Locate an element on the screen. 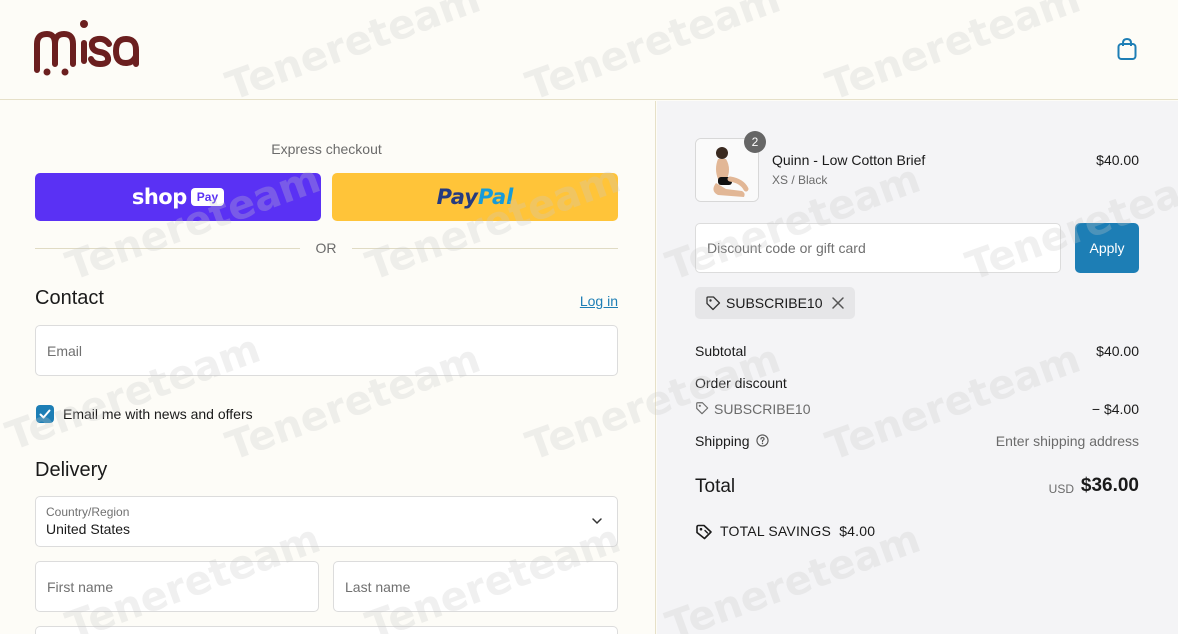 This screenshot has width=1178, height=634. total-savings: TOTAL SAVINGS $4.00 is located at coordinates (797, 531).